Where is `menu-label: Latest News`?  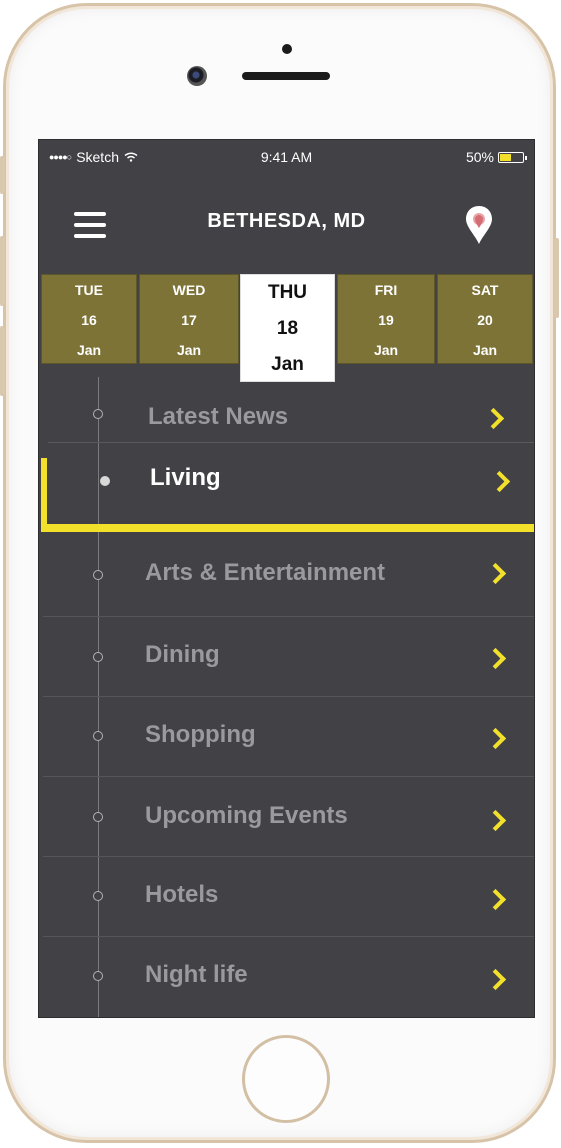 menu-label: Latest News is located at coordinates (218, 416).